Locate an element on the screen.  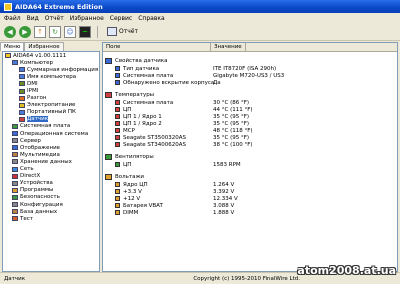
sensor-props-icon is located at coordinates (108, 61).